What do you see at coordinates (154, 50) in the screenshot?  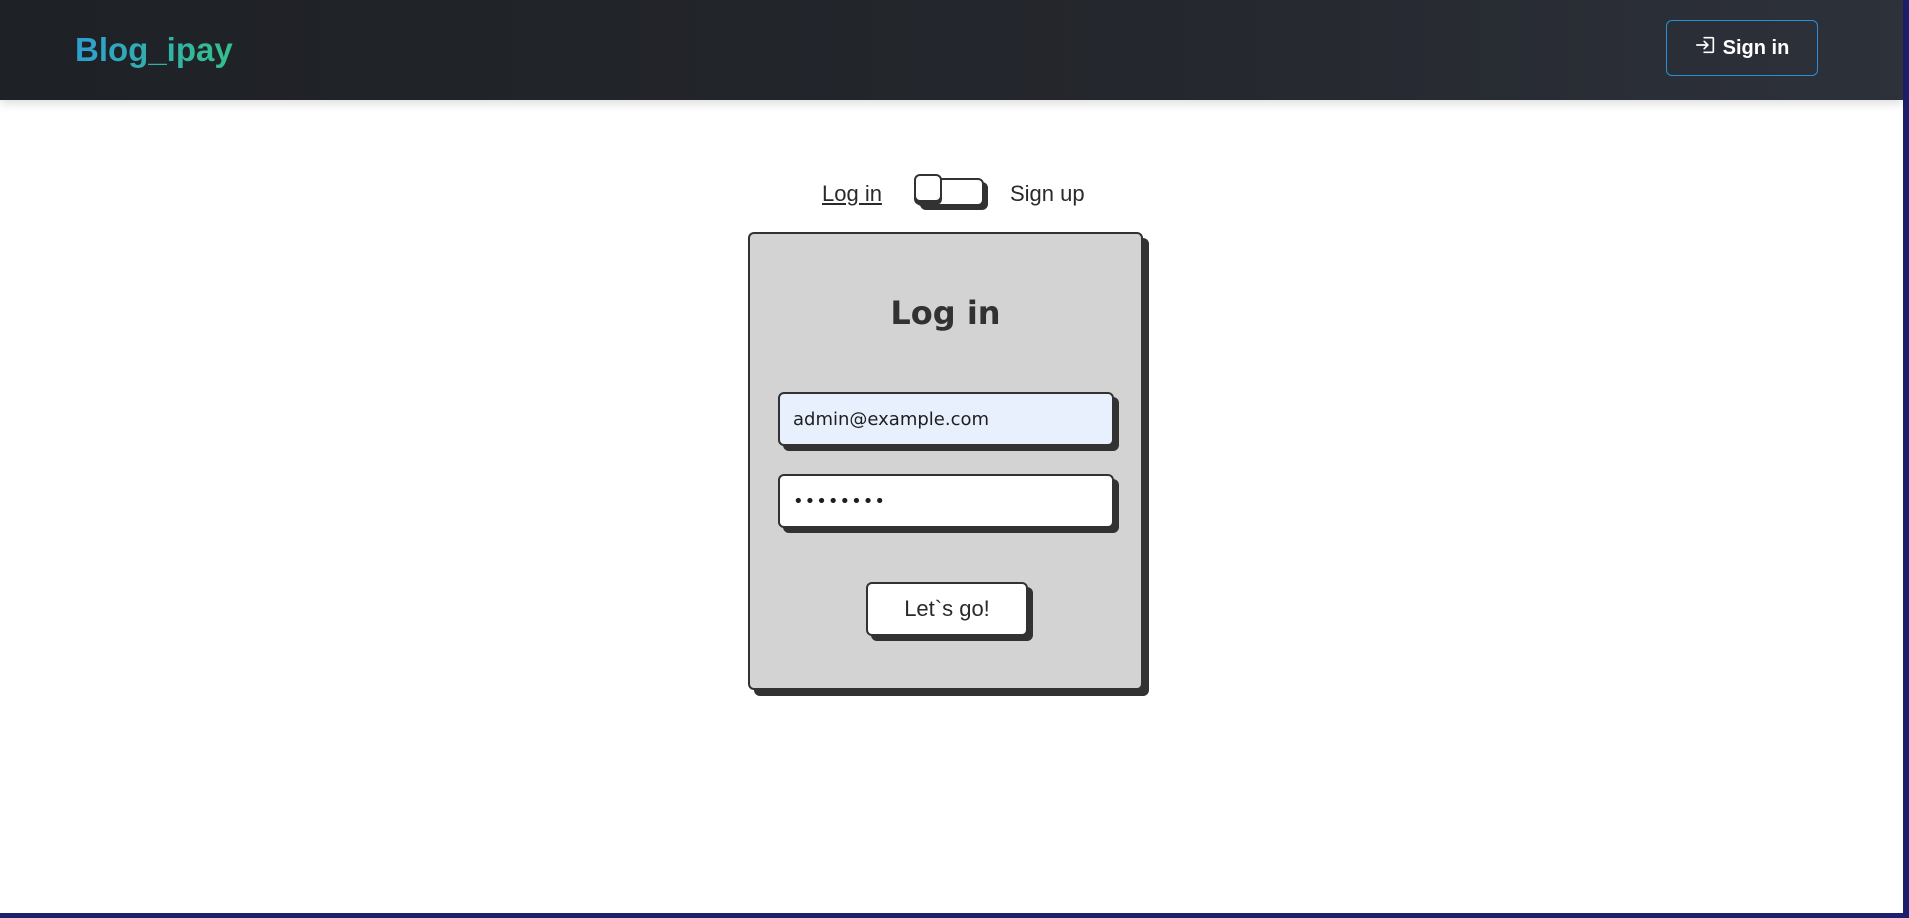 I see `brand-logo: Blog_ipay` at bounding box center [154, 50].